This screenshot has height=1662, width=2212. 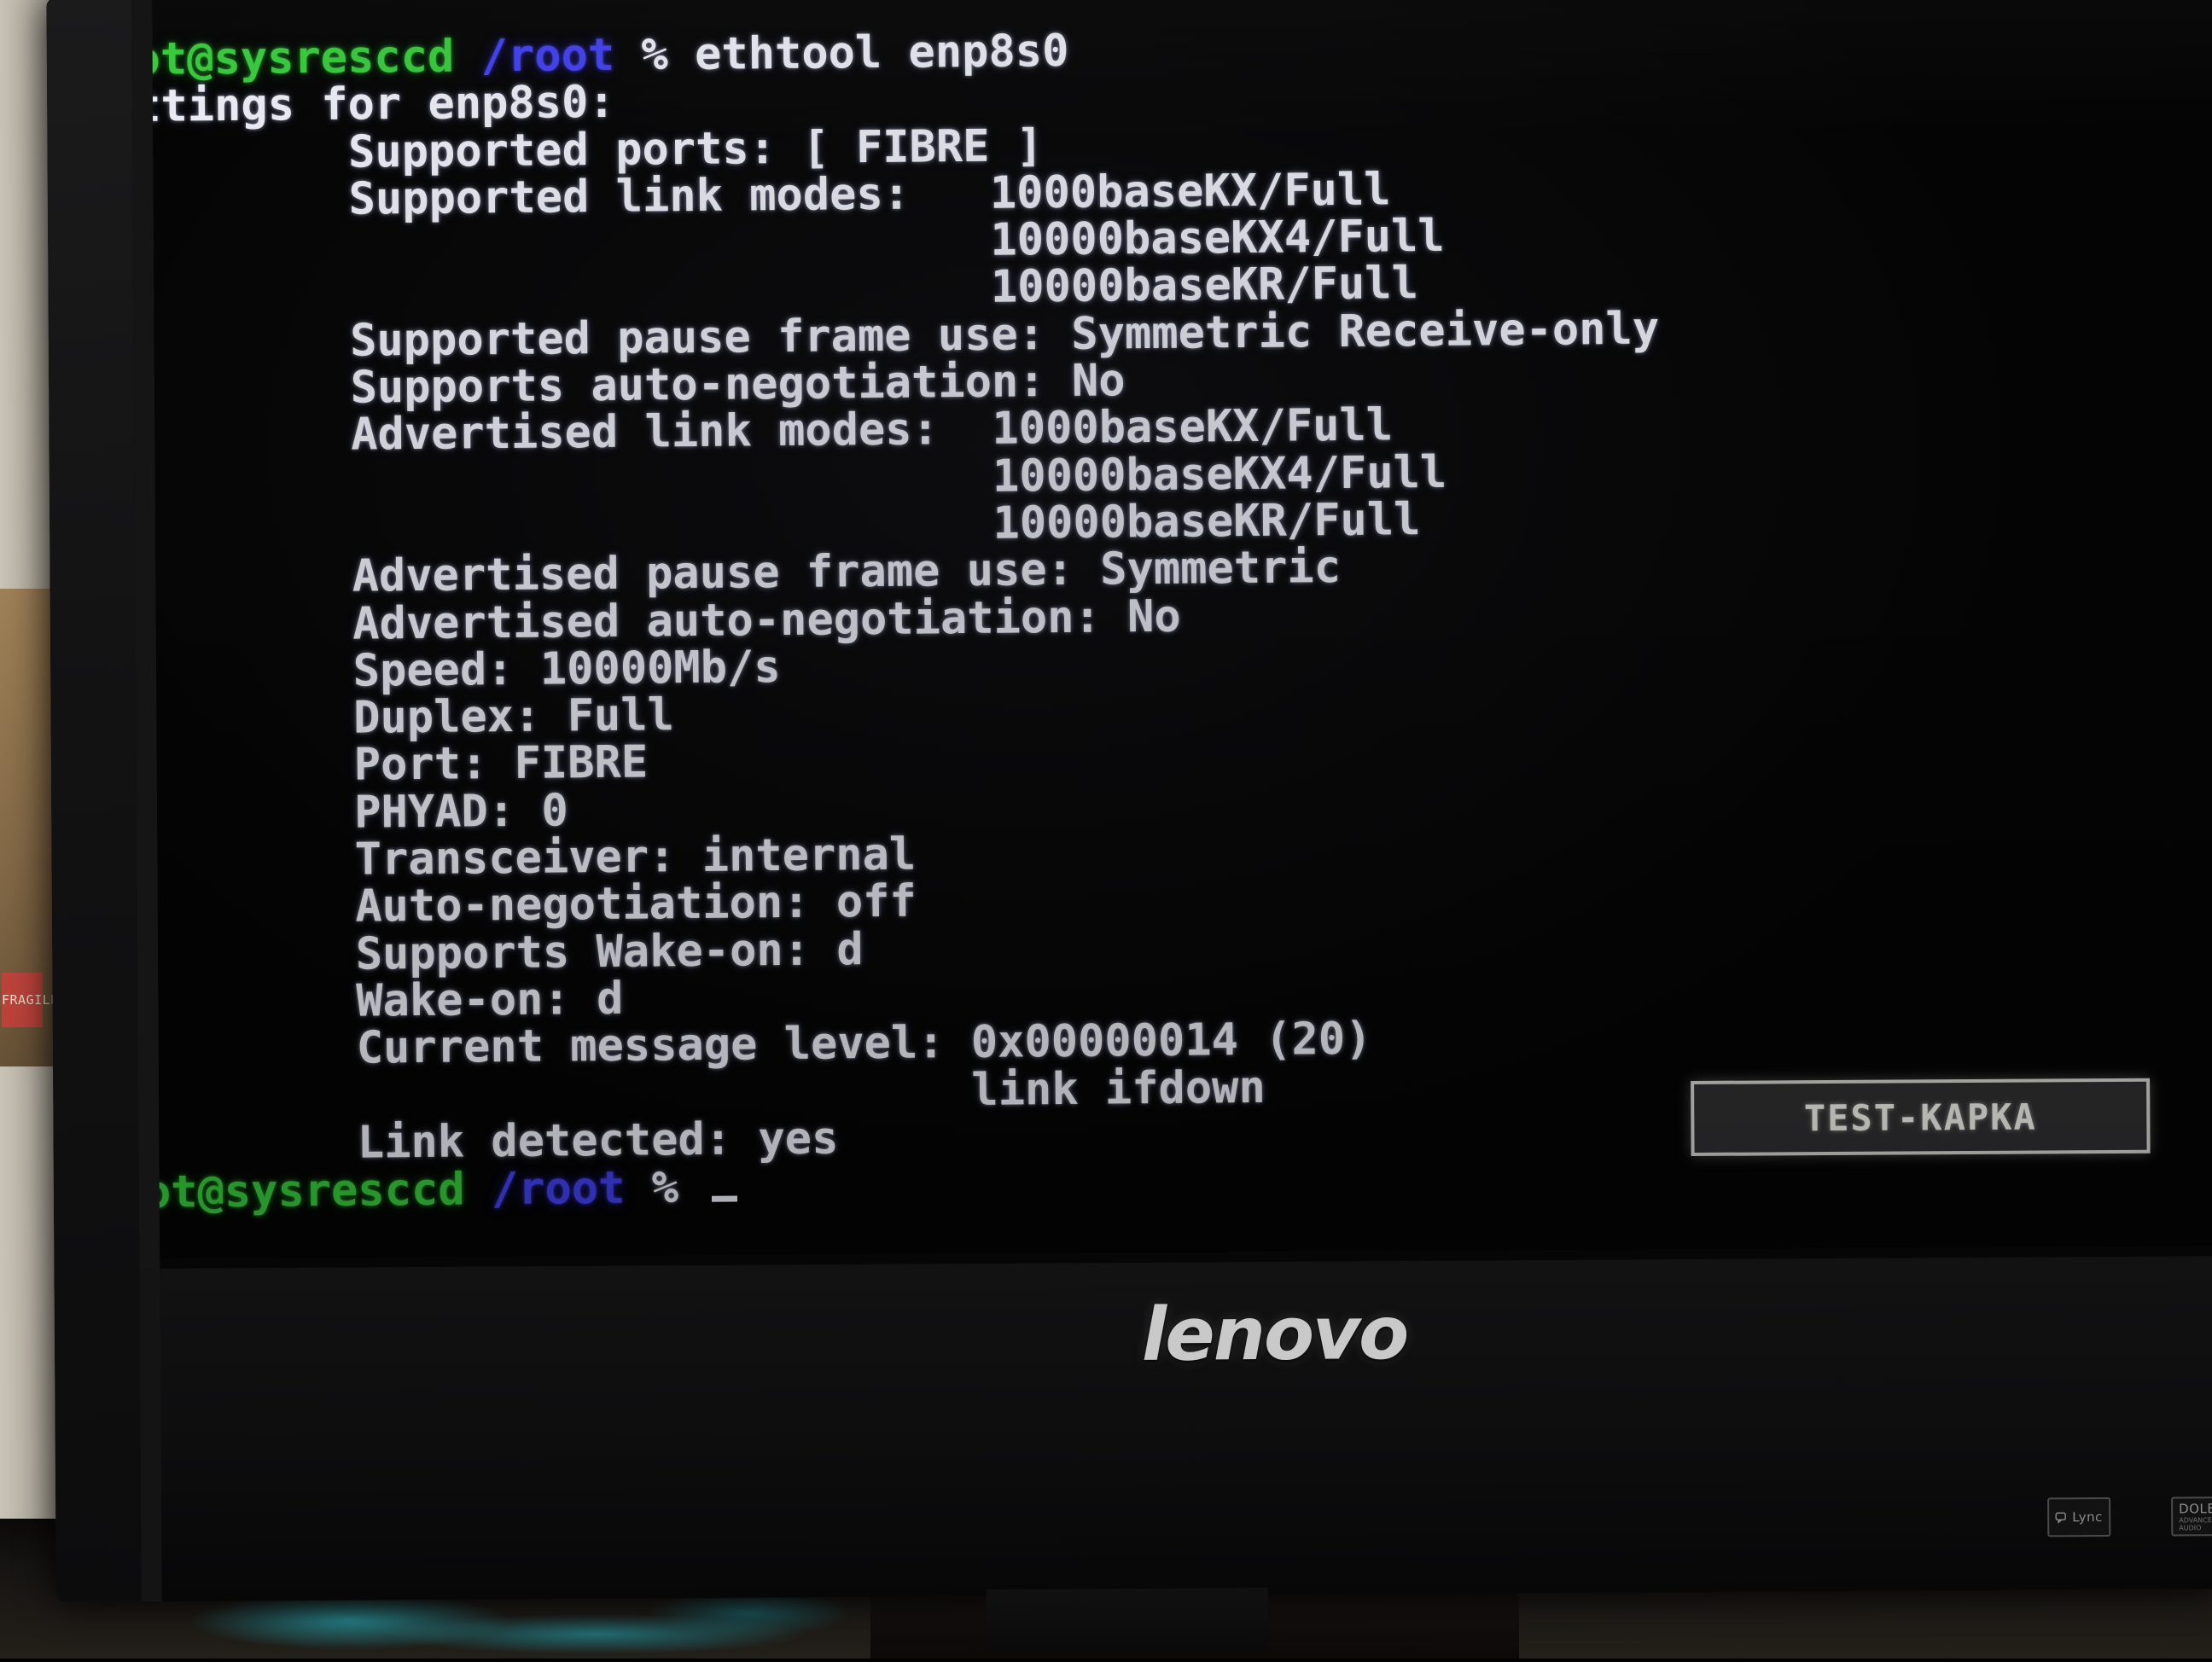 I want to click on dolby-logo-sublabel: ADVANCED AUDIO, so click(x=2195, y=1524).